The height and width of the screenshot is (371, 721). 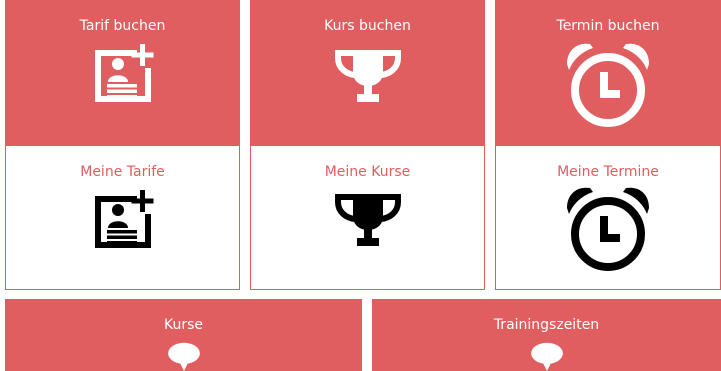 I want to click on tile-meine-tarife: Meine Tarife, so click(x=122, y=218).